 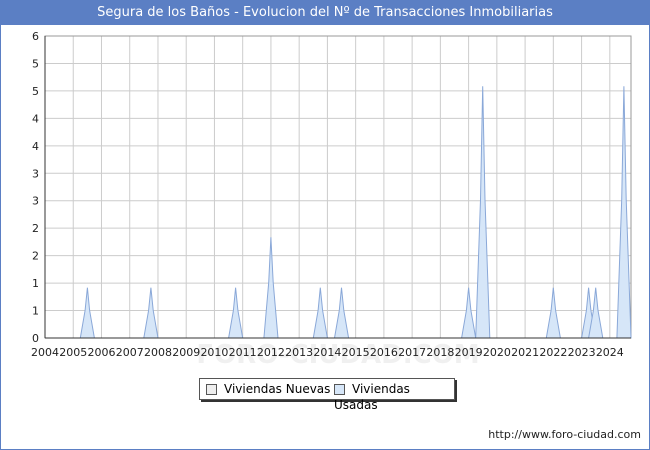 What do you see at coordinates (45, 352) in the screenshot?
I see `x-tick-label: 2004` at bounding box center [45, 352].